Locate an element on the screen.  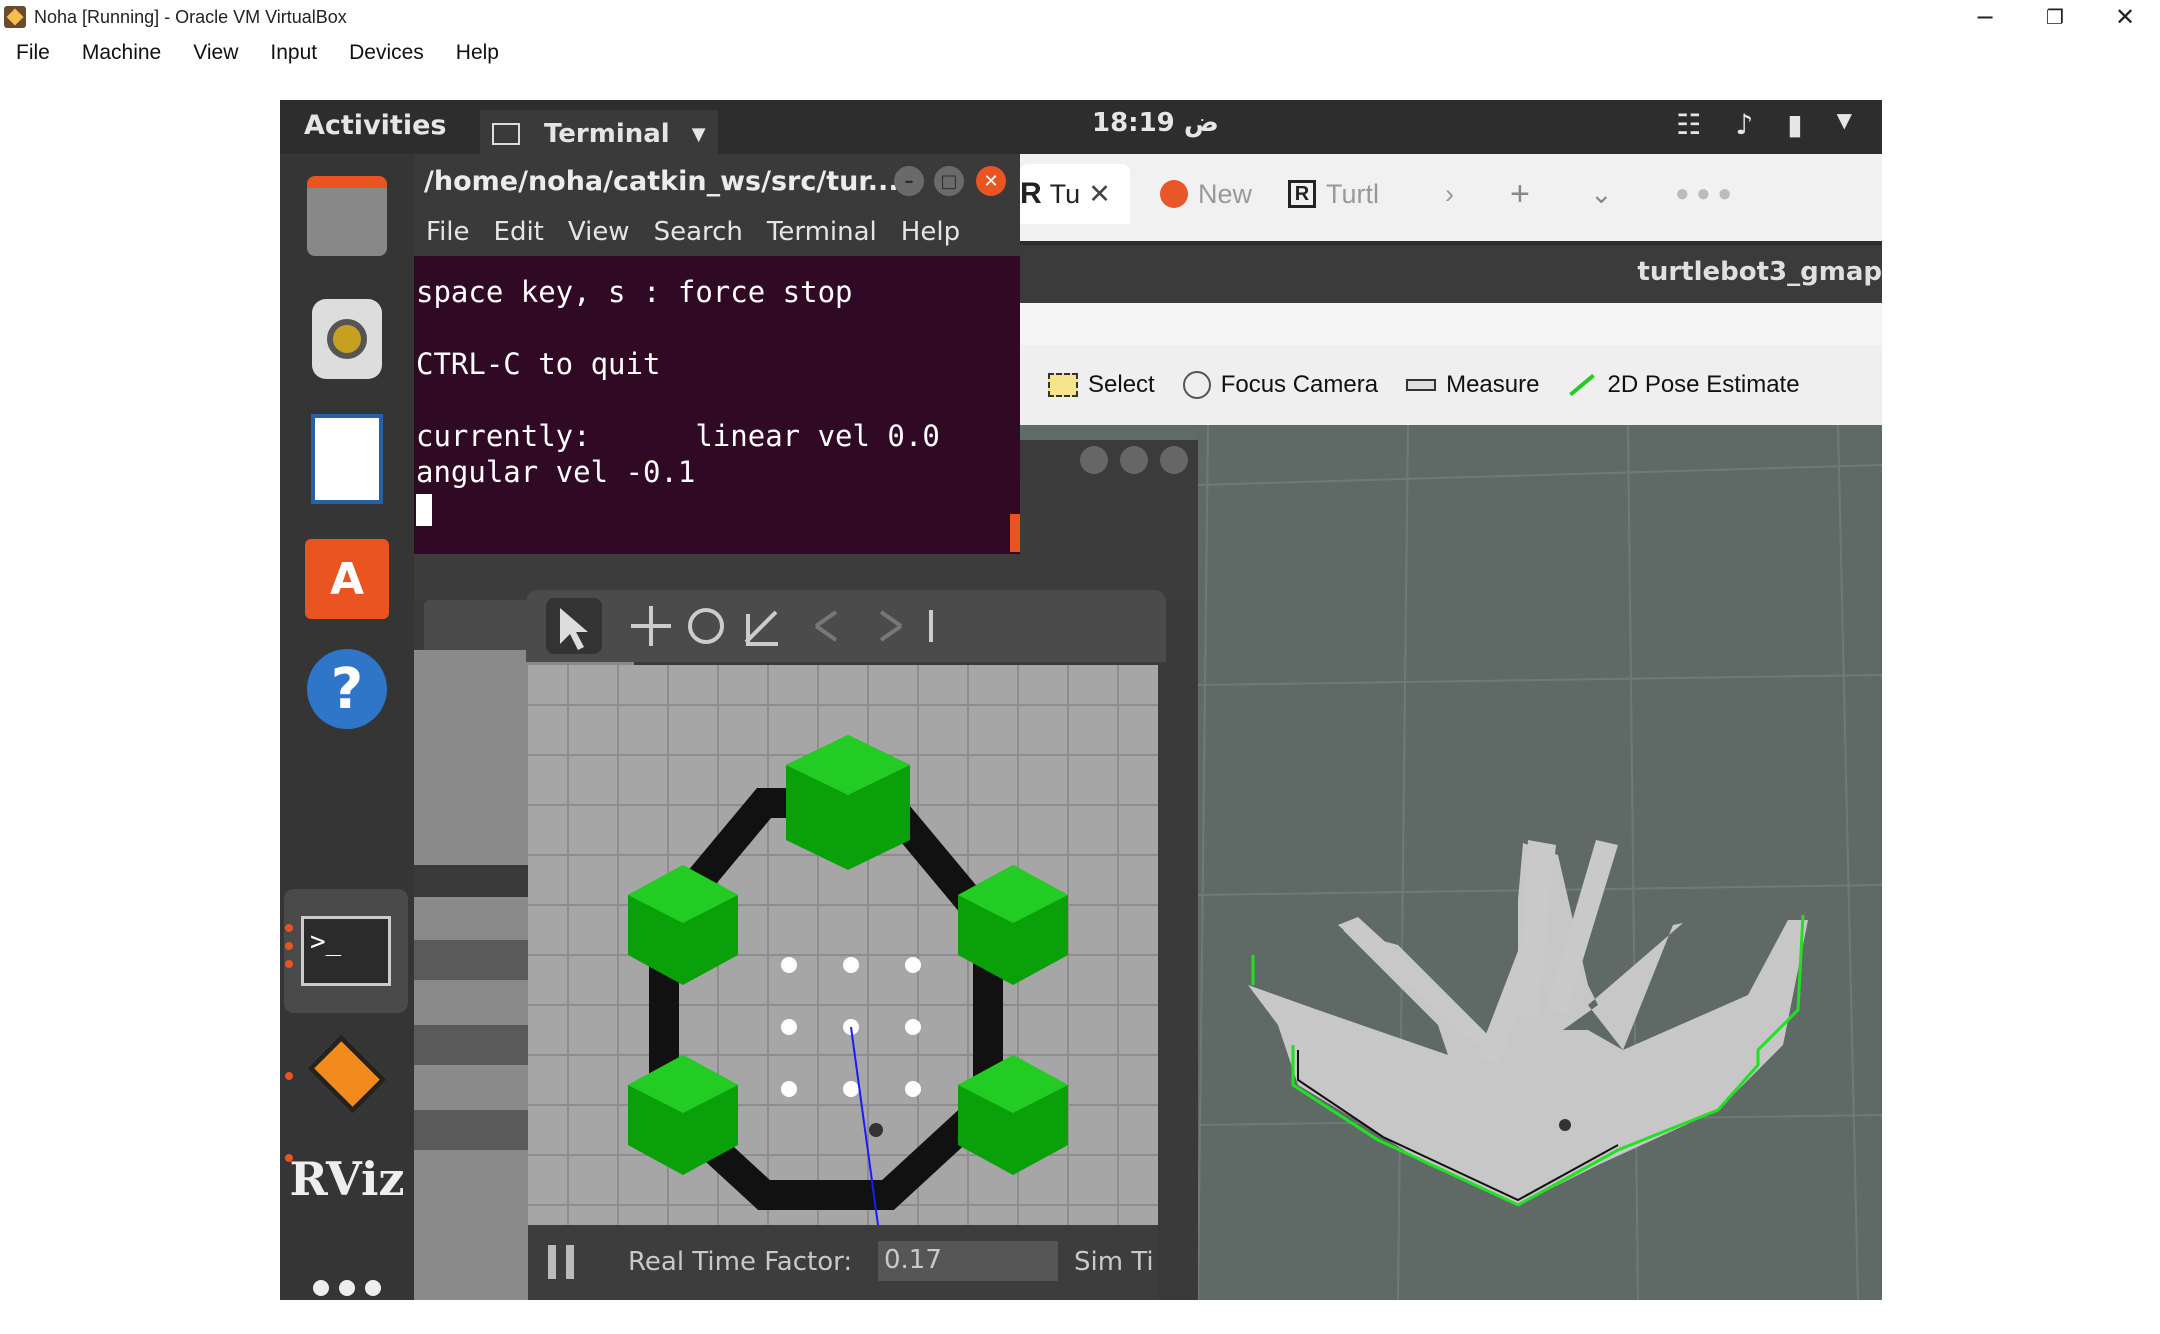
clock: 18:19 ض is located at coordinates (1155, 123).